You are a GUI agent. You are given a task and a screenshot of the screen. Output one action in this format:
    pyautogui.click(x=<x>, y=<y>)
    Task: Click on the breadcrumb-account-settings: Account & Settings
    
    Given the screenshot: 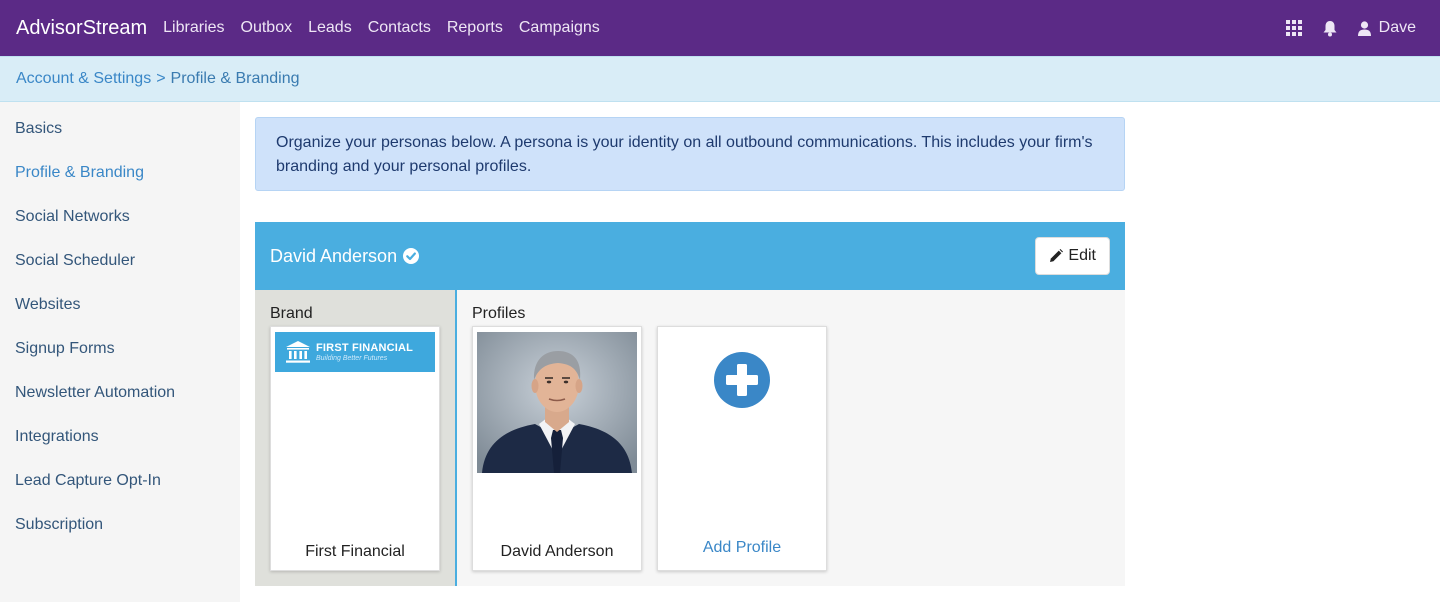 What is the action you would take?
    pyautogui.click(x=83, y=79)
    